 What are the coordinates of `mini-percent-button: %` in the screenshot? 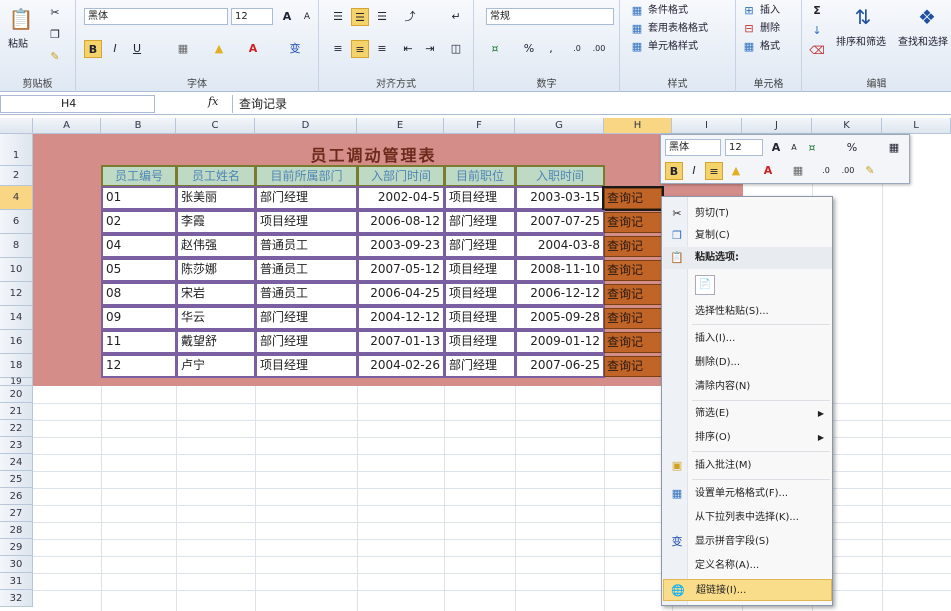 It's located at (852, 148).